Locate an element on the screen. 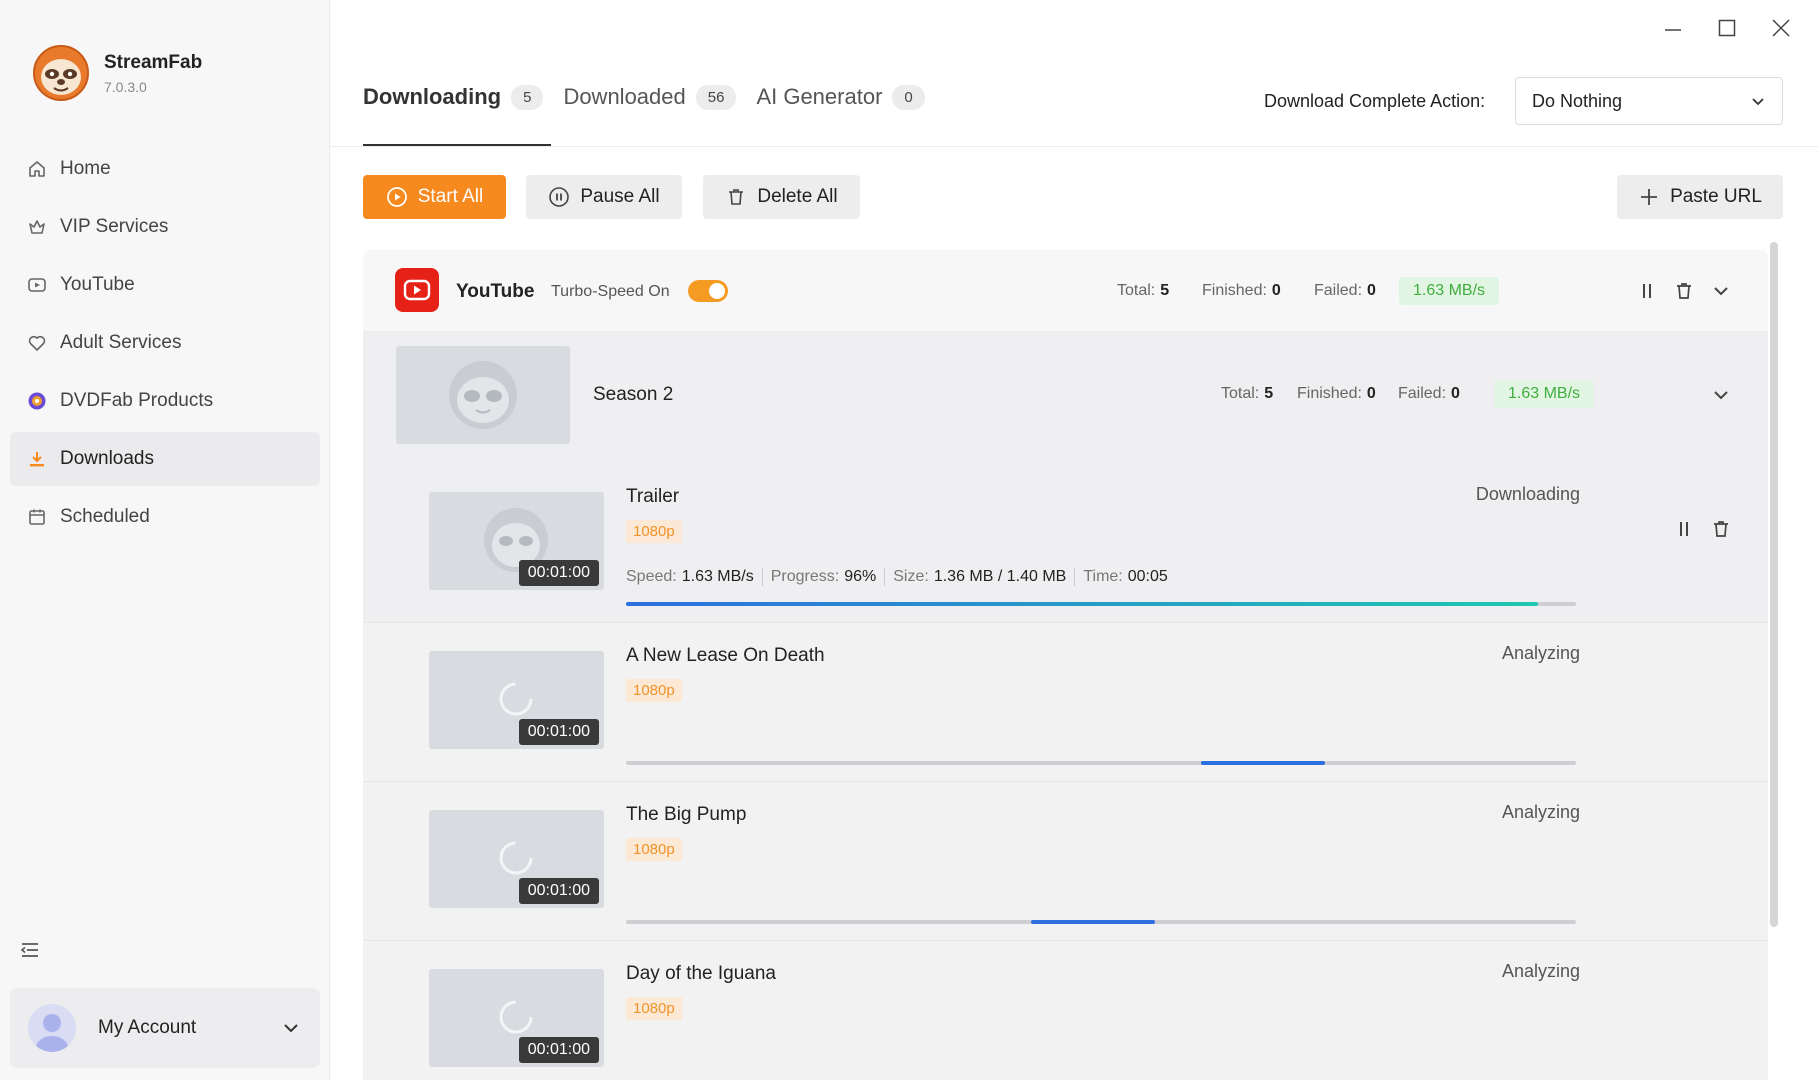  collapse-sidebar-icon is located at coordinates (30, 950).